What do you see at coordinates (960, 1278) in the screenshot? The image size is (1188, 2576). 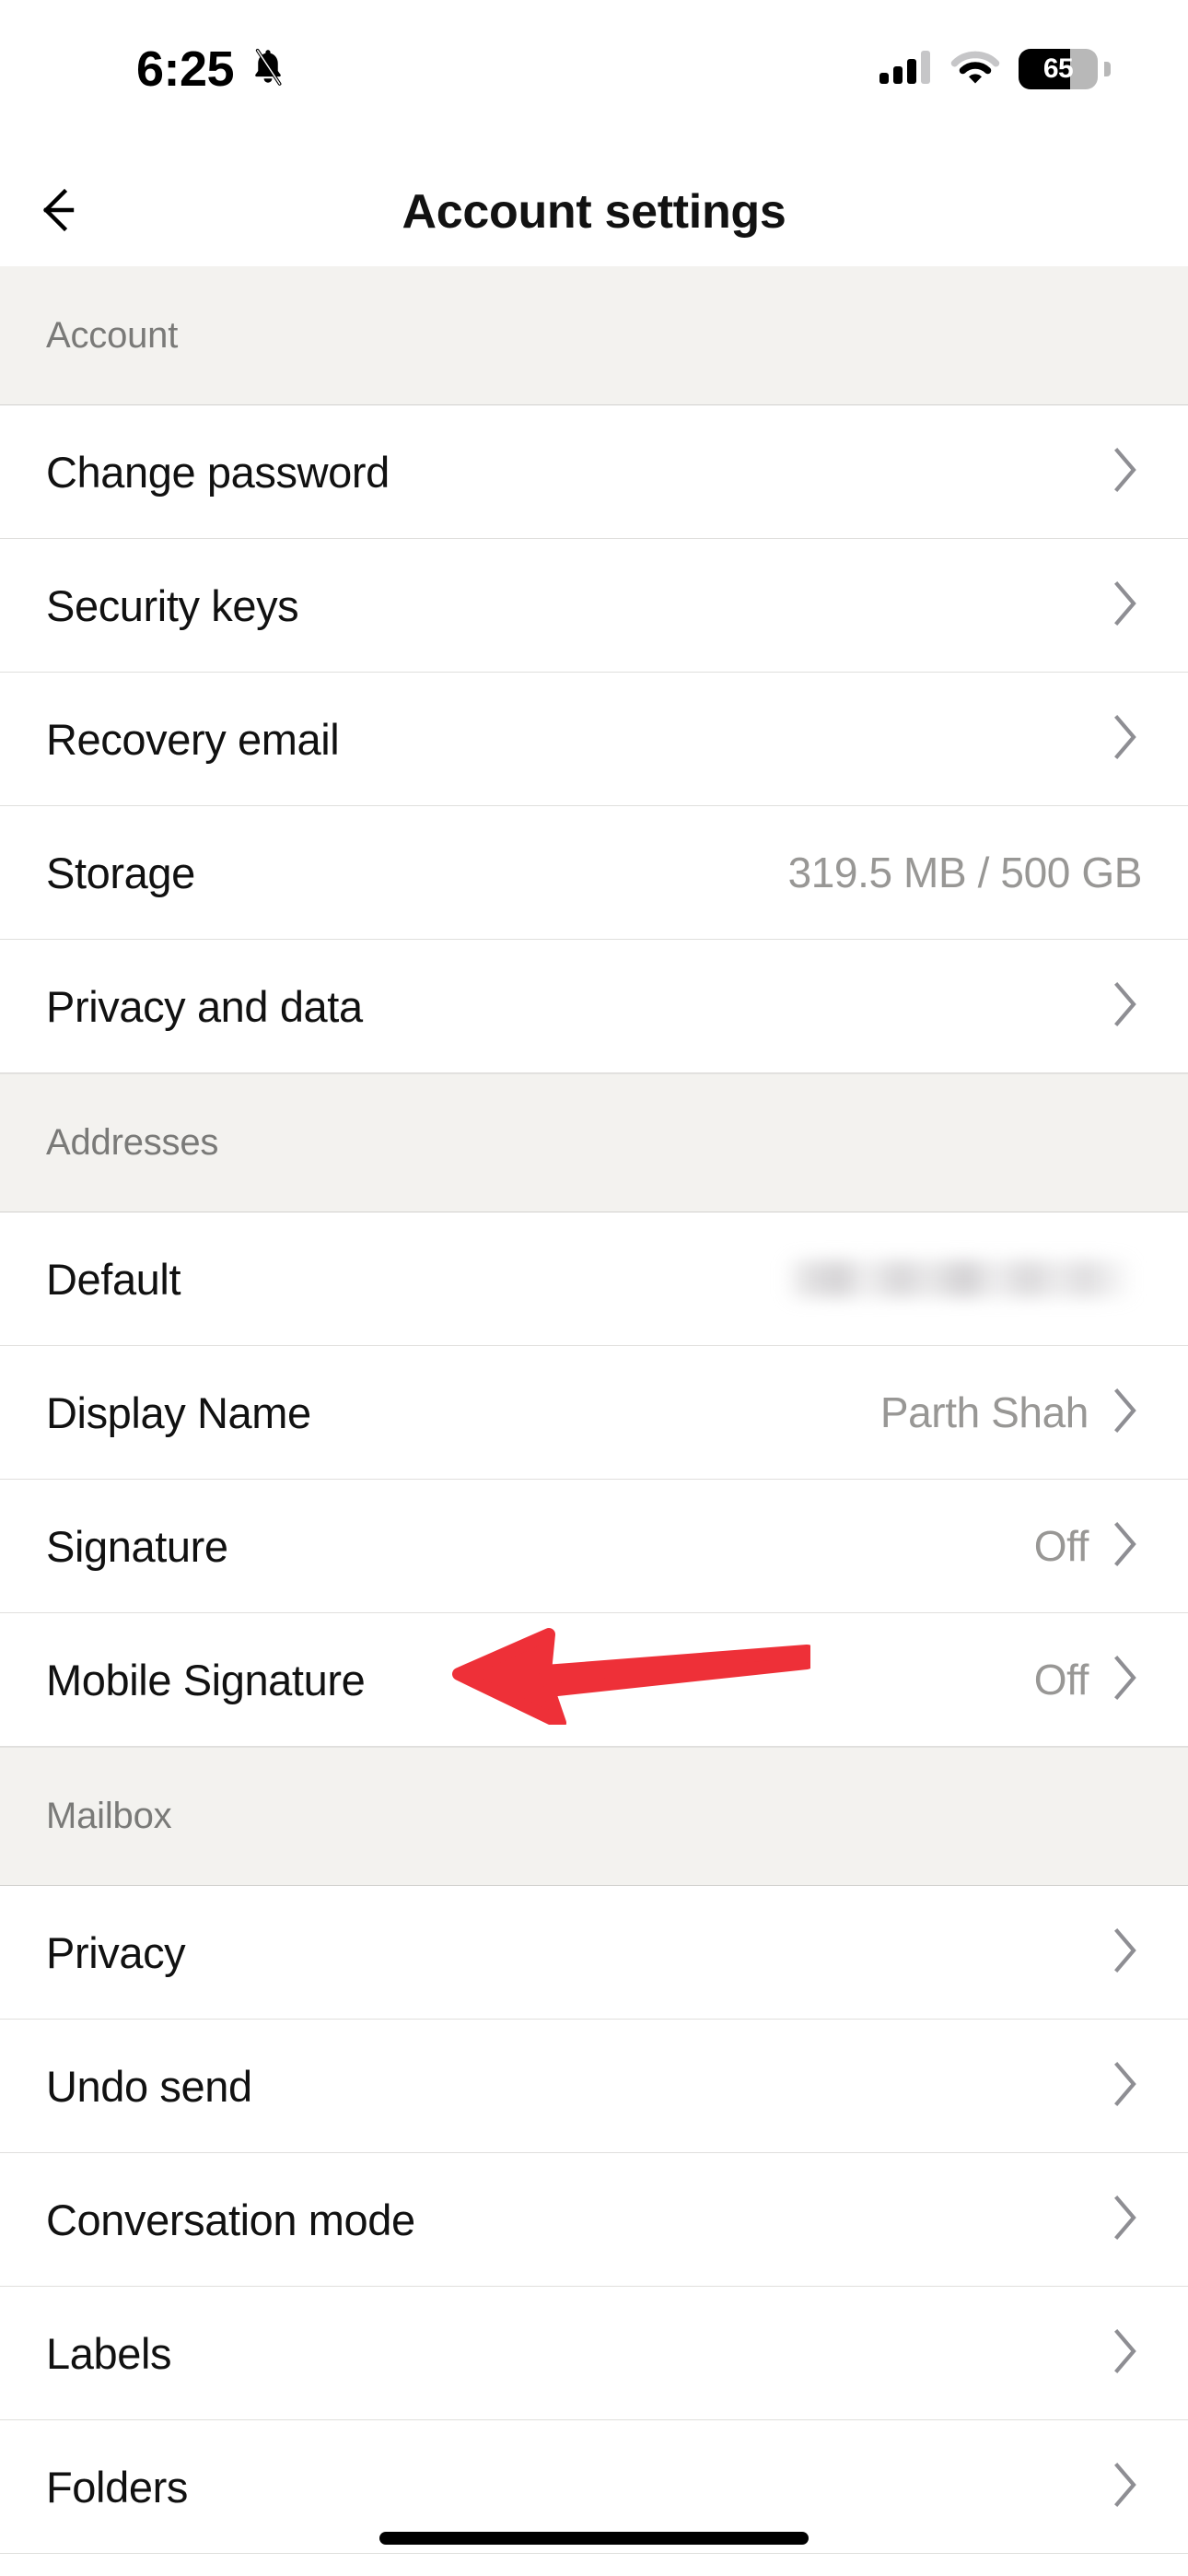 I see `default-address-redacted-value` at bounding box center [960, 1278].